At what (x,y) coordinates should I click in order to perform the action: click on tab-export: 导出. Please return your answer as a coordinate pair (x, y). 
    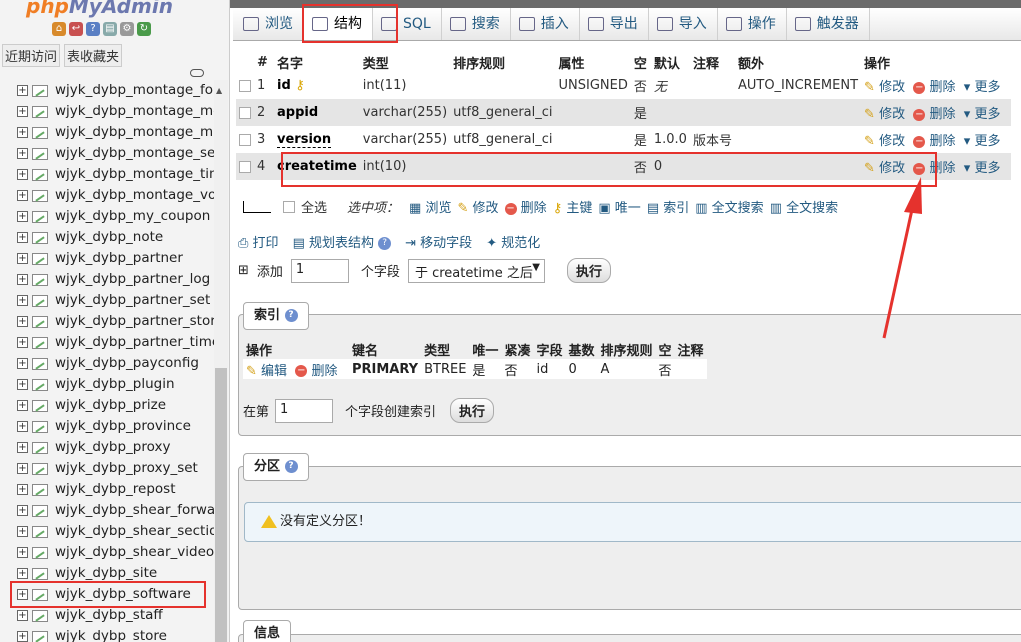
    Looking at the image, I should click on (614, 24).